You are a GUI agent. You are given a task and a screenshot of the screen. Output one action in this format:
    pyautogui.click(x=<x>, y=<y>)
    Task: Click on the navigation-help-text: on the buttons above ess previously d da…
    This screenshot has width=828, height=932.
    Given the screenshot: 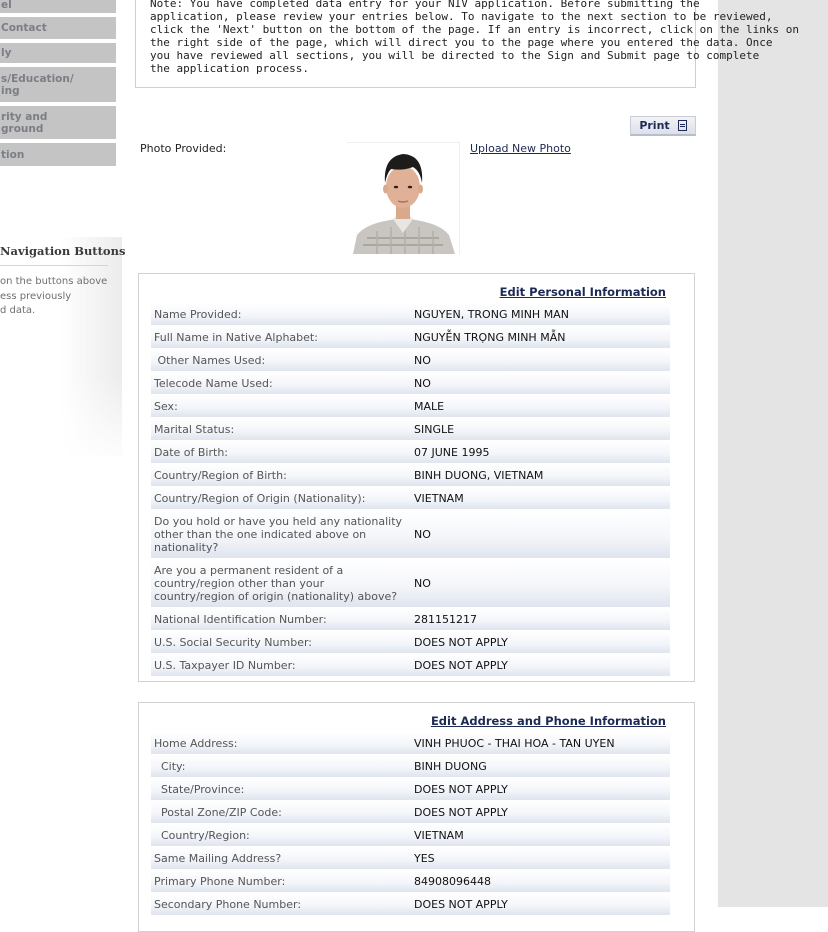 What is the action you would take?
    pyautogui.click(x=54, y=296)
    